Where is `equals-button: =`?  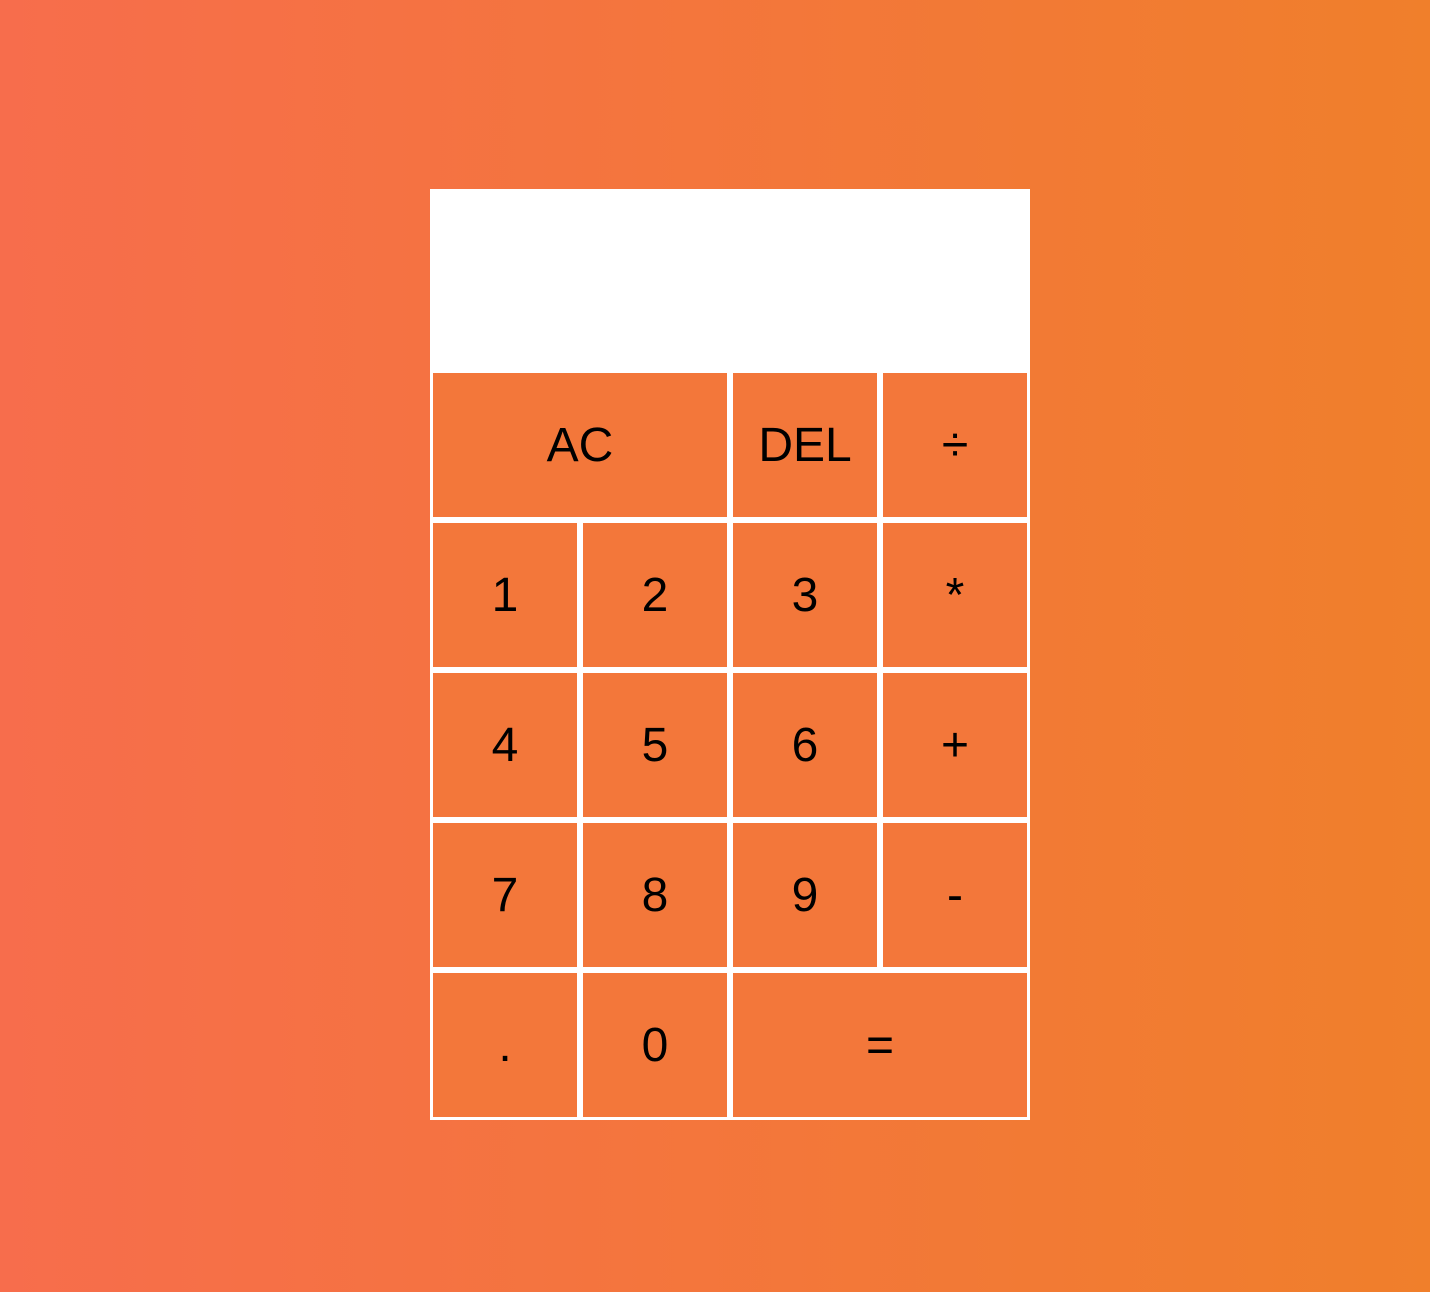 equals-button: = is located at coordinates (880, 1045).